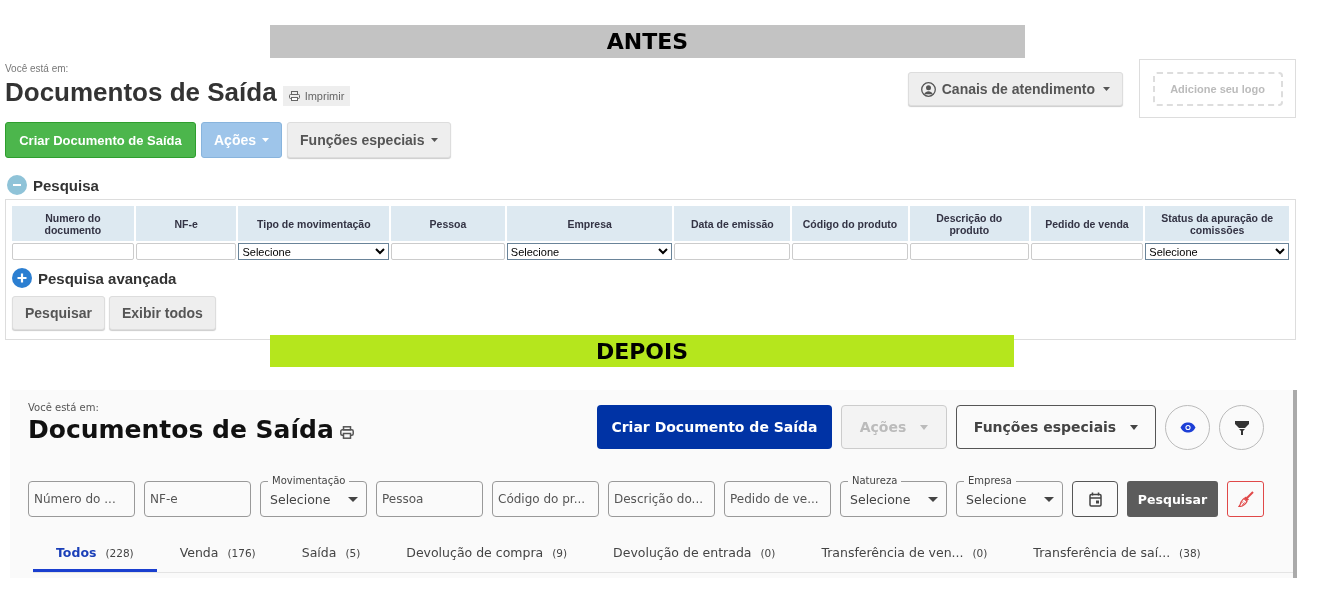 This screenshot has height=594, width=1317. Describe the element at coordinates (850, 223) in the screenshot. I see `column-header: Código do produto` at that location.